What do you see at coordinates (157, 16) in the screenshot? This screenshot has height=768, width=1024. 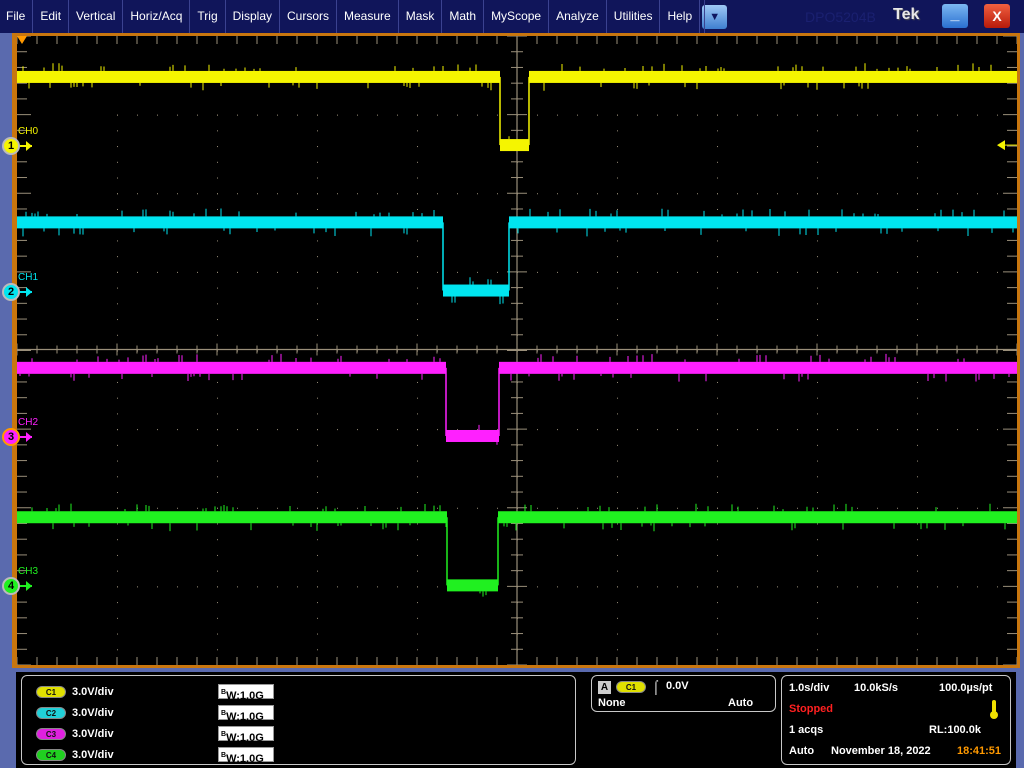 I see `menu-horiz-acq: Horiz/Acq` at bounding box center [157, 16].